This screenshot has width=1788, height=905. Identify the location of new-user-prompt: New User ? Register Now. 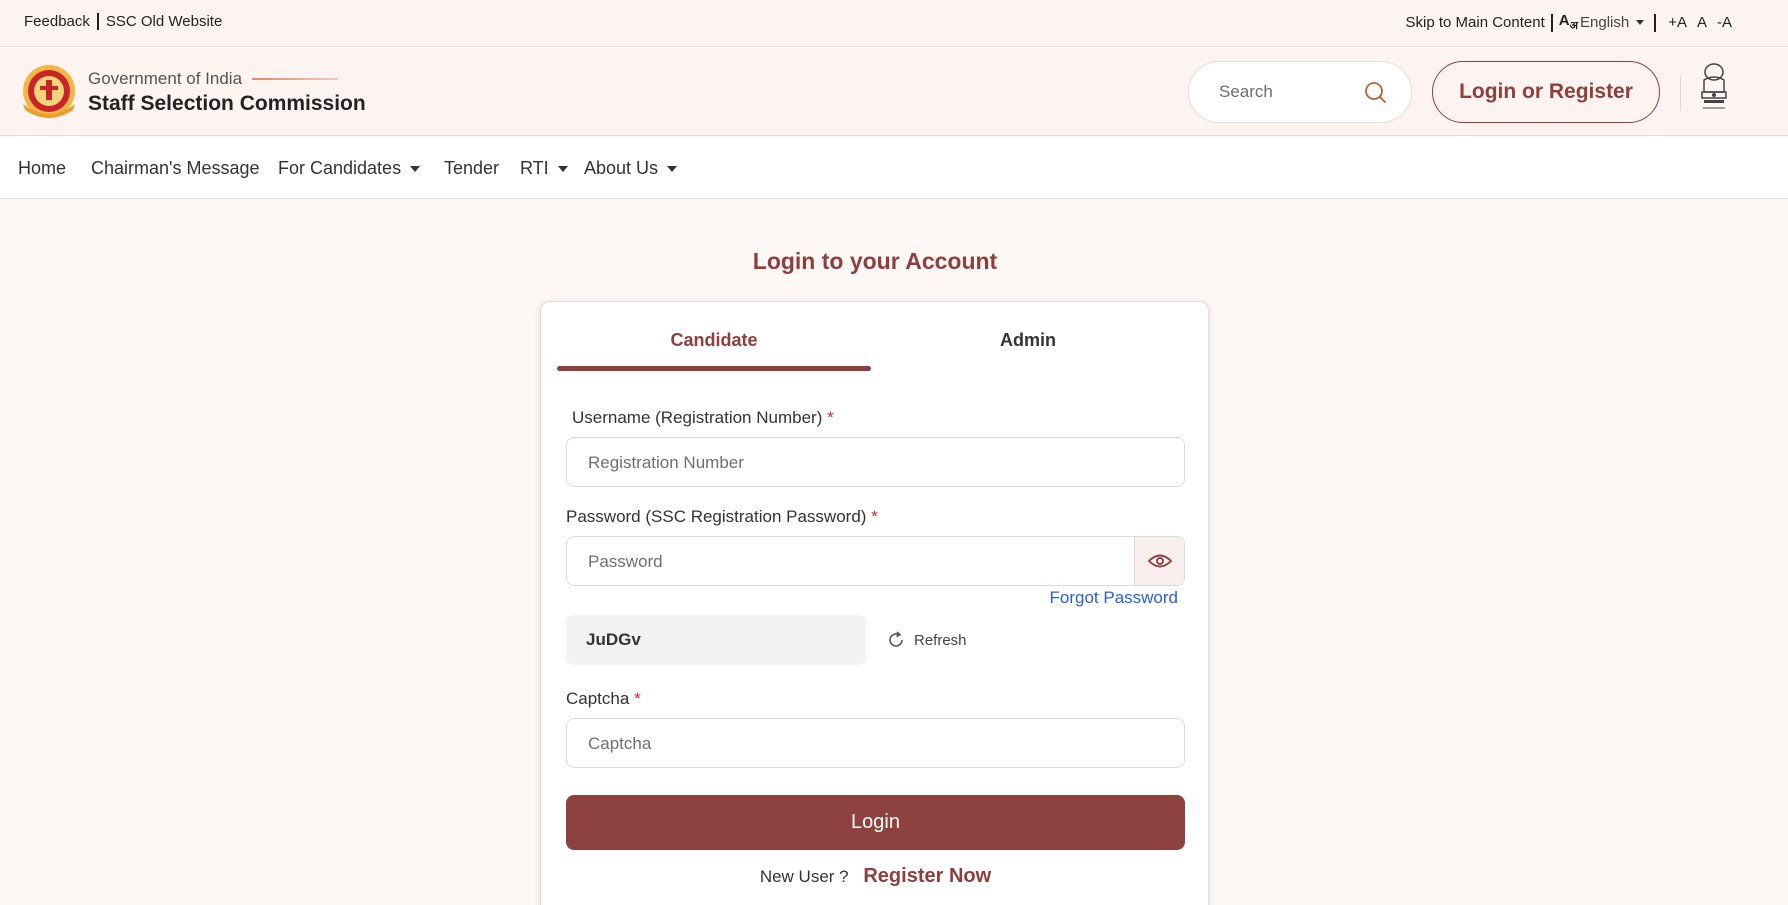
(875, 876).